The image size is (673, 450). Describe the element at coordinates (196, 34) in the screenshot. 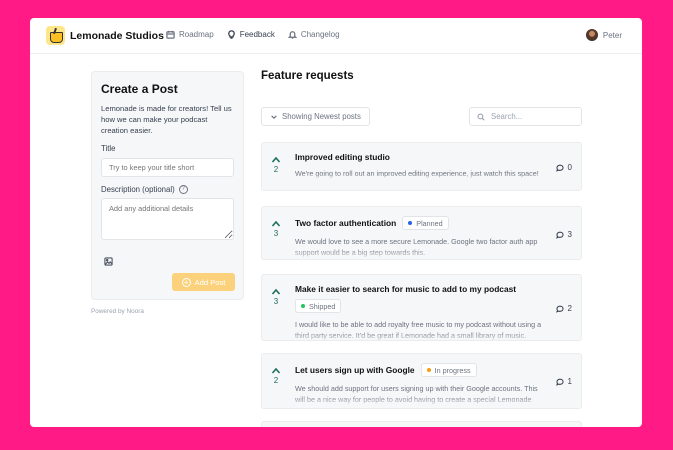

I see `nav-label: Roadmap` at that location.